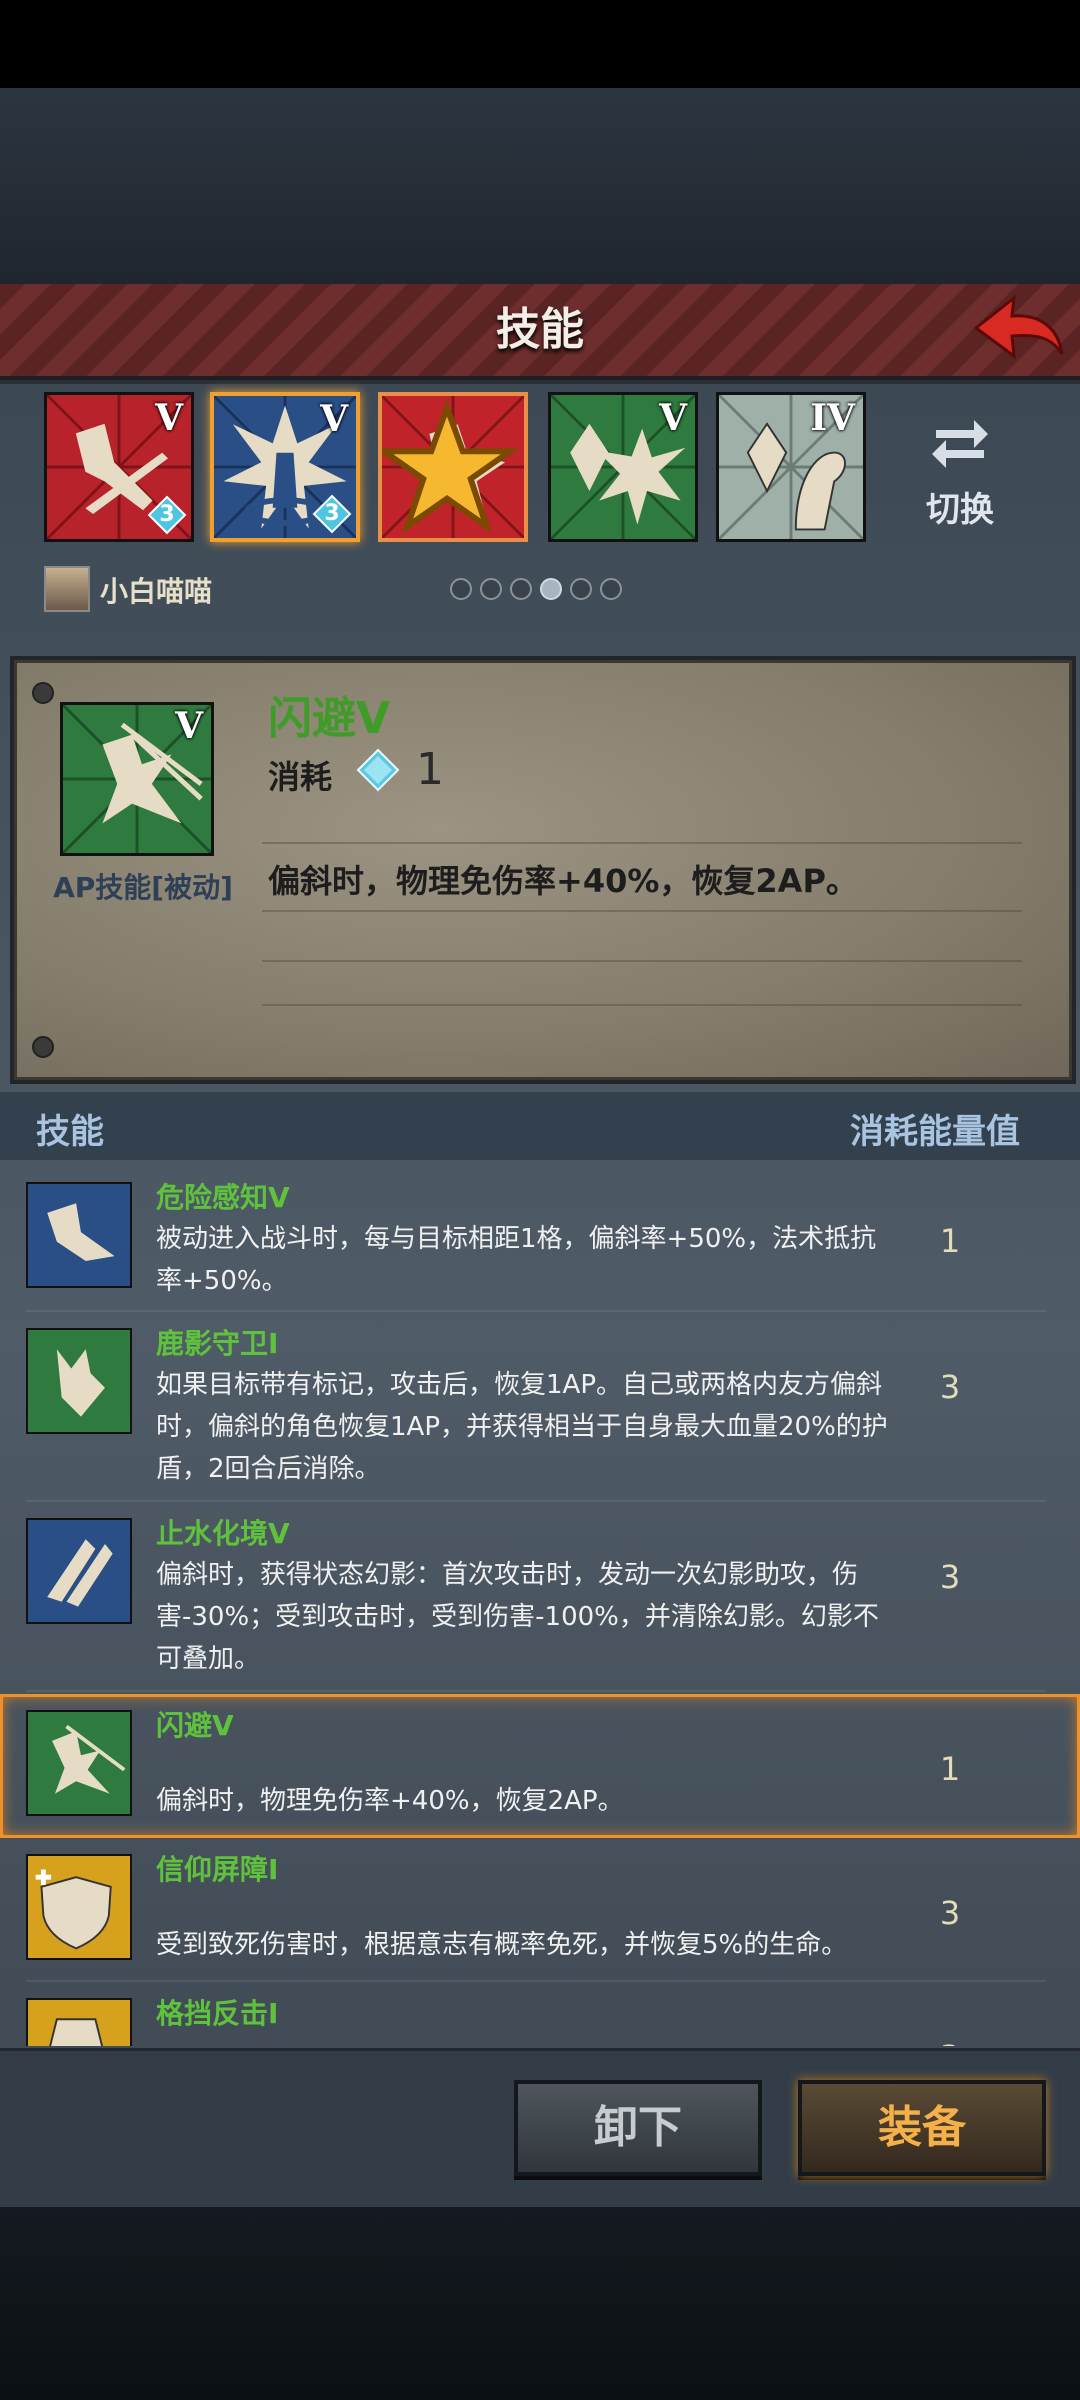 This screenshot has height=2400, width=1080. What do you see at coordinates (540, 2014) in the screenshot?
I see `skill-row: 格挡反击I 3` at bounding box center [540, 2014].